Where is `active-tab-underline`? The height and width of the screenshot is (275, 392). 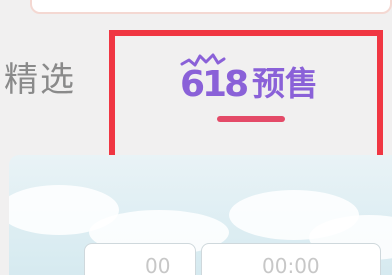 active-tab-underline is located at coordinates (251, 119).